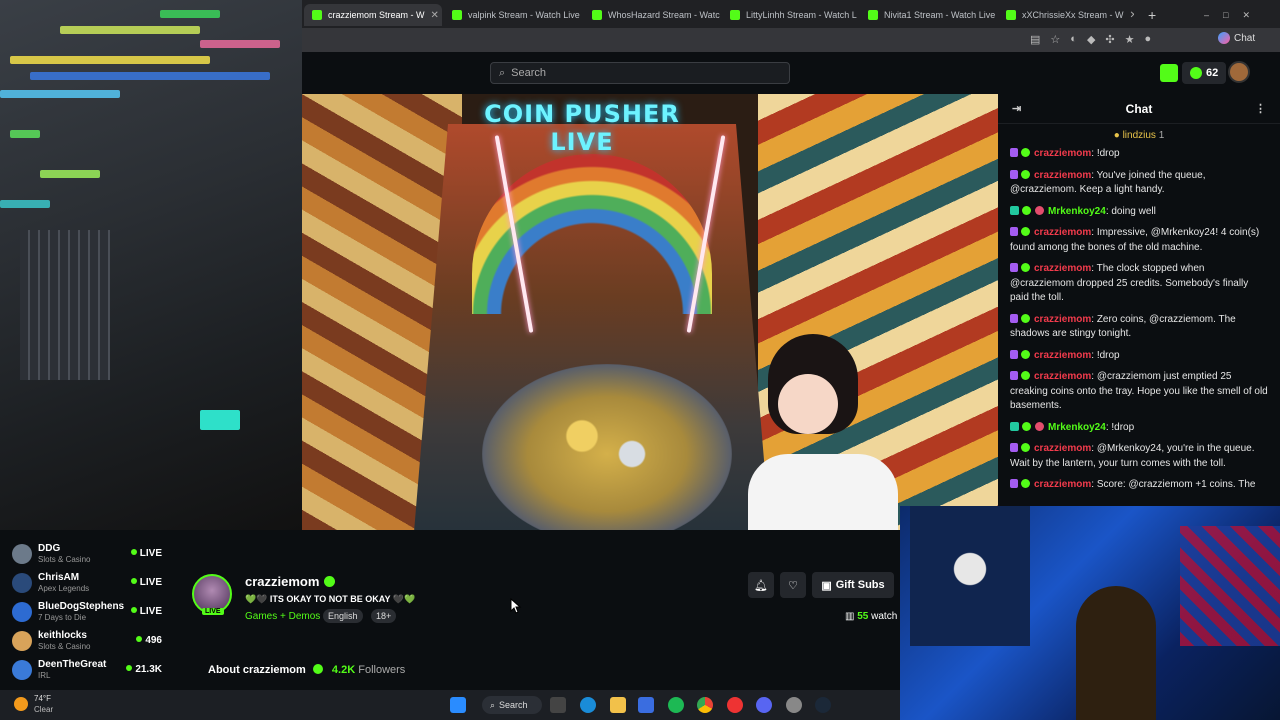 This screenshot has height=720, width=1280. Describe the element at coordinates (1116, 135) in the screenshot. I see `gifter-badge-icon: ●` at that location.